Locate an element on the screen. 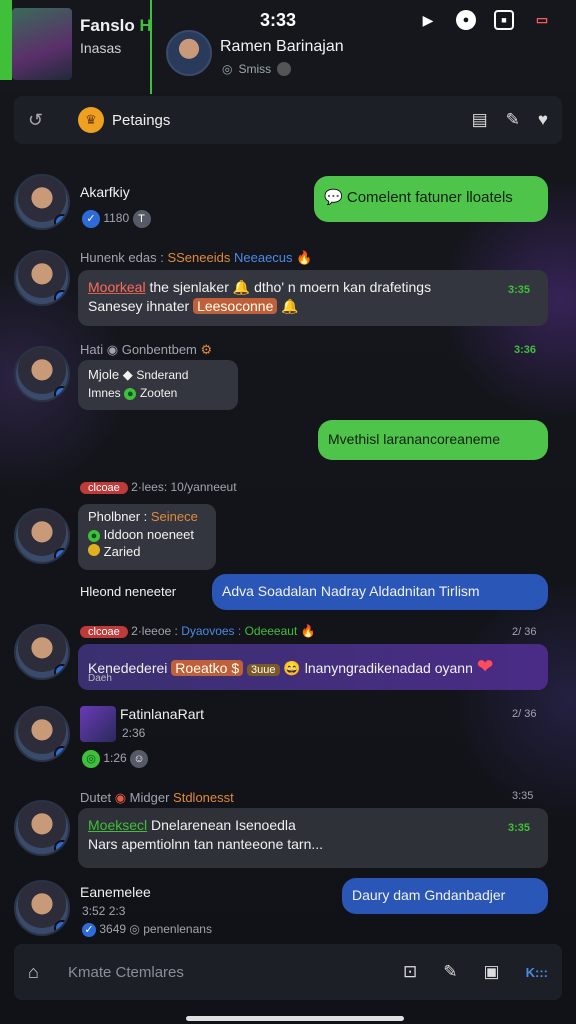  channel-actions: ▤ ✎ ♥ is located at coordinates (510, 120).